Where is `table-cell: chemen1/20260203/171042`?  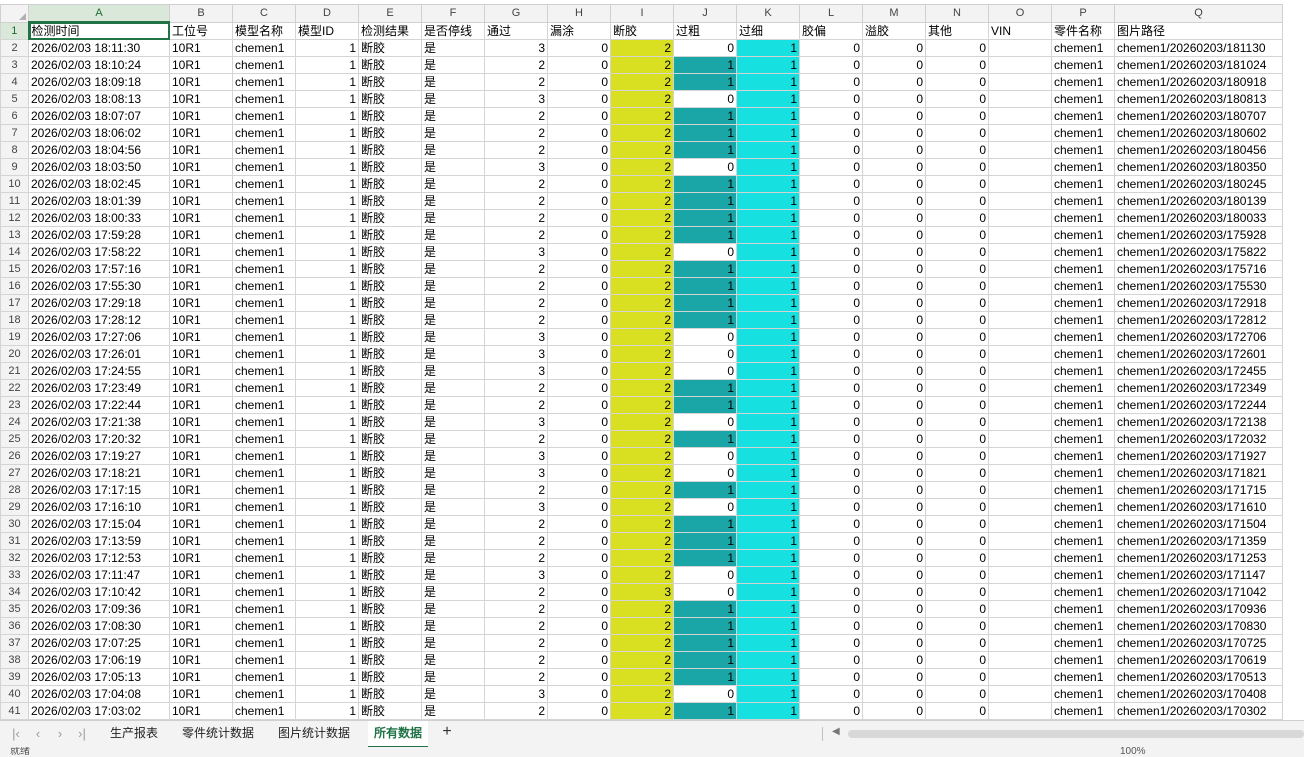 table-cell: chemen1/20260203/171042 is located at coordinates (1198, 592).